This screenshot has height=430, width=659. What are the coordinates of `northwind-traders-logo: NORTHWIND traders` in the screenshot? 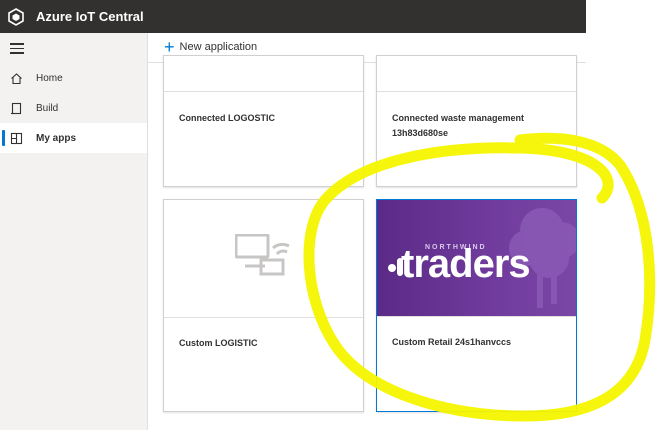 It's located at (476, 258).